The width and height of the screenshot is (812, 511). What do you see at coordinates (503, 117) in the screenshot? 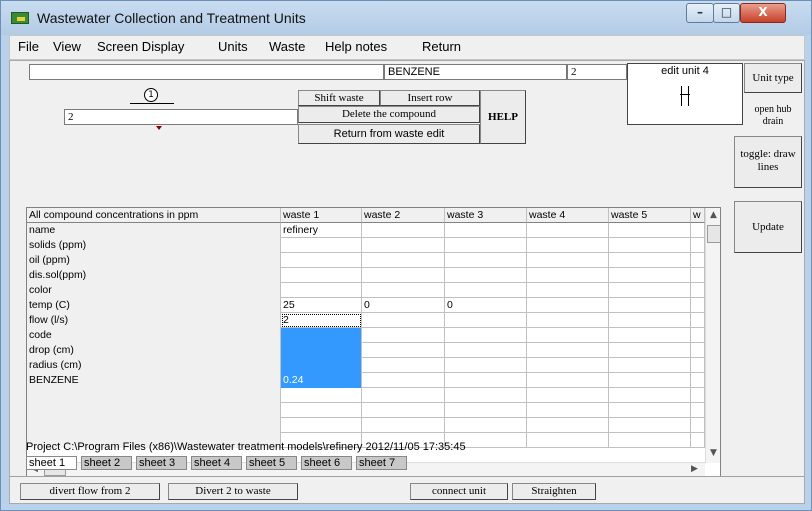
I see `help-button: HELP` at bounding box center [503, 117].